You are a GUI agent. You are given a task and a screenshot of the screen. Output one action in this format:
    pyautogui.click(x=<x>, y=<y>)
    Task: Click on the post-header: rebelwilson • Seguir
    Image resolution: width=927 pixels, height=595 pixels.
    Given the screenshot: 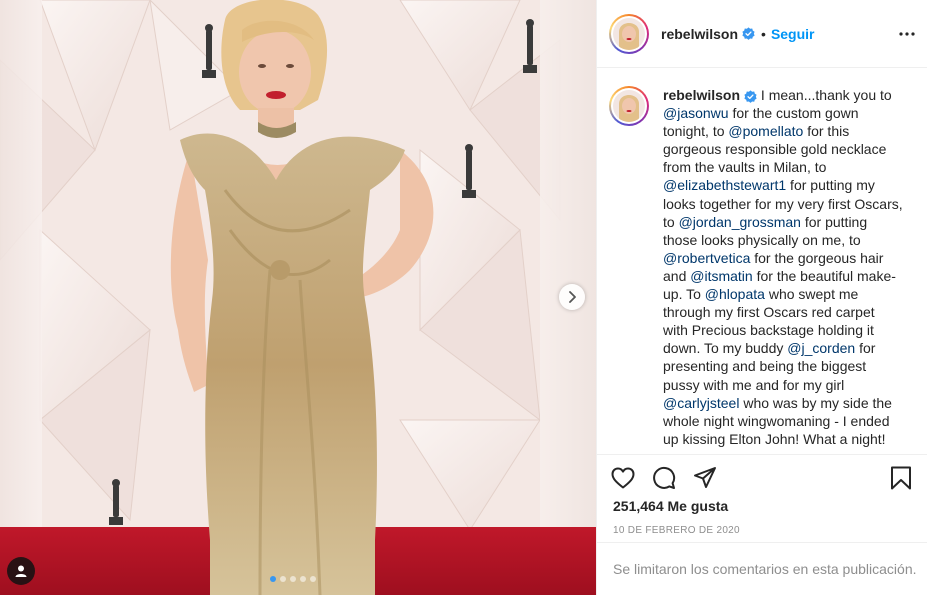 What is the action you would take?
    pyautogui.click(x=762, y=34)
    